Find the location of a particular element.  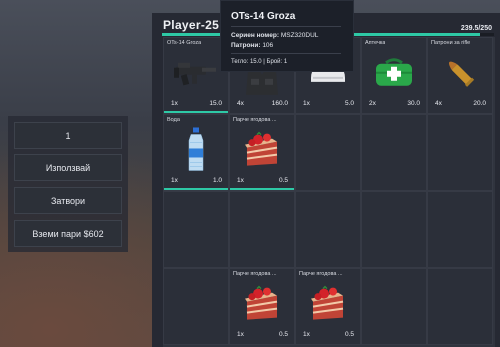

slot-weight: 30.0 is located at coordinates (413, 103).